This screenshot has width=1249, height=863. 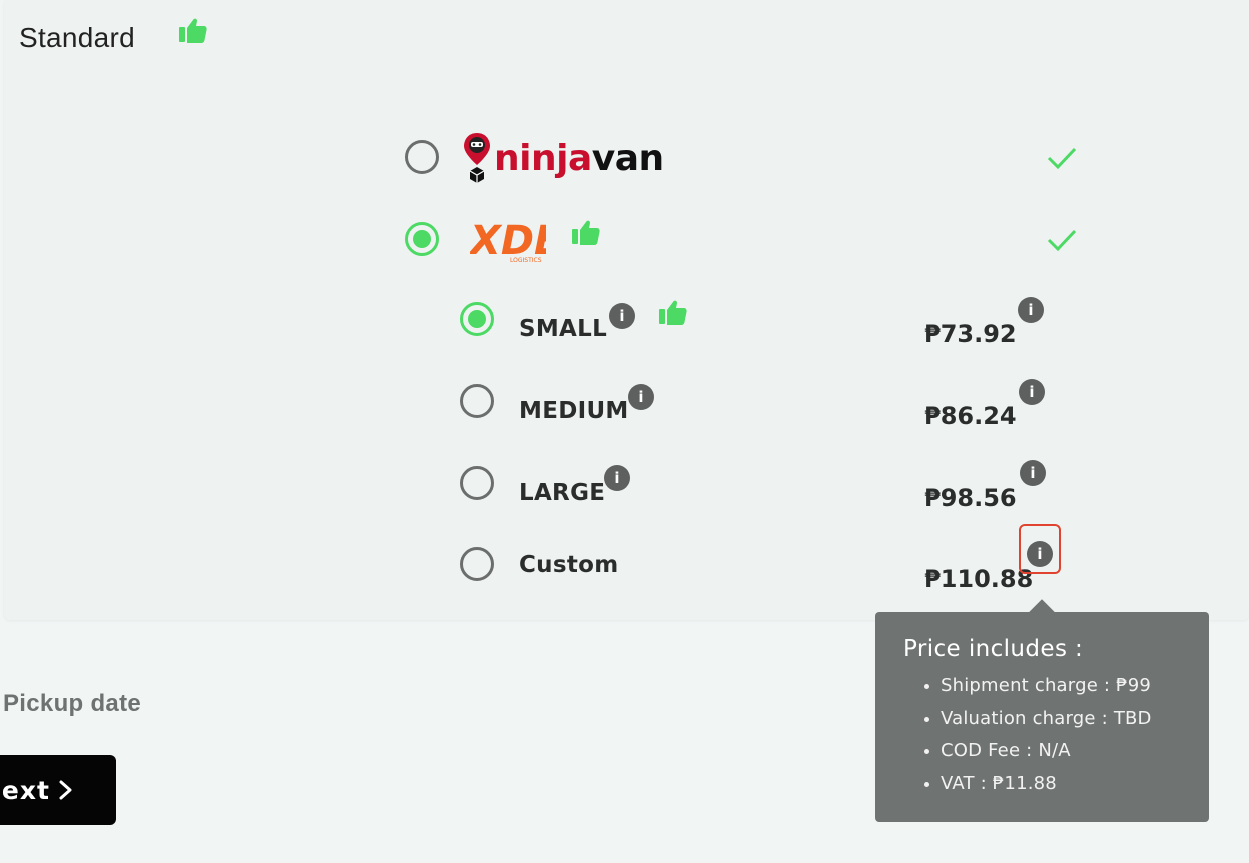 What do you see at coordinates (72, 703) in the screenshot?
I see `pickup-date-label: Pickup date` at bounding box center [72, 703].